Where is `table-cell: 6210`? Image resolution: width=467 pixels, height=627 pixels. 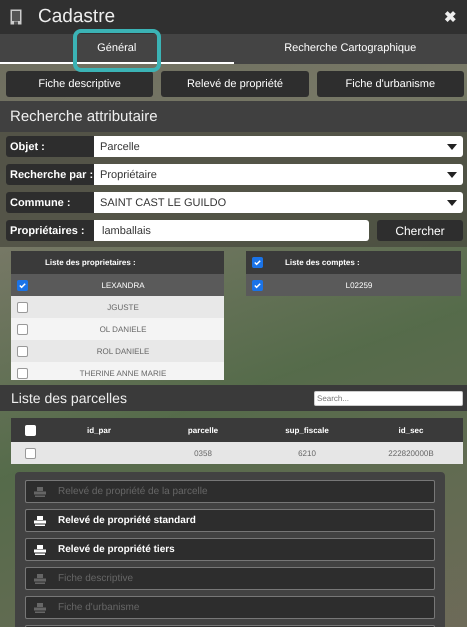
table-cell: 6210 is located at coordinates (307, 453).